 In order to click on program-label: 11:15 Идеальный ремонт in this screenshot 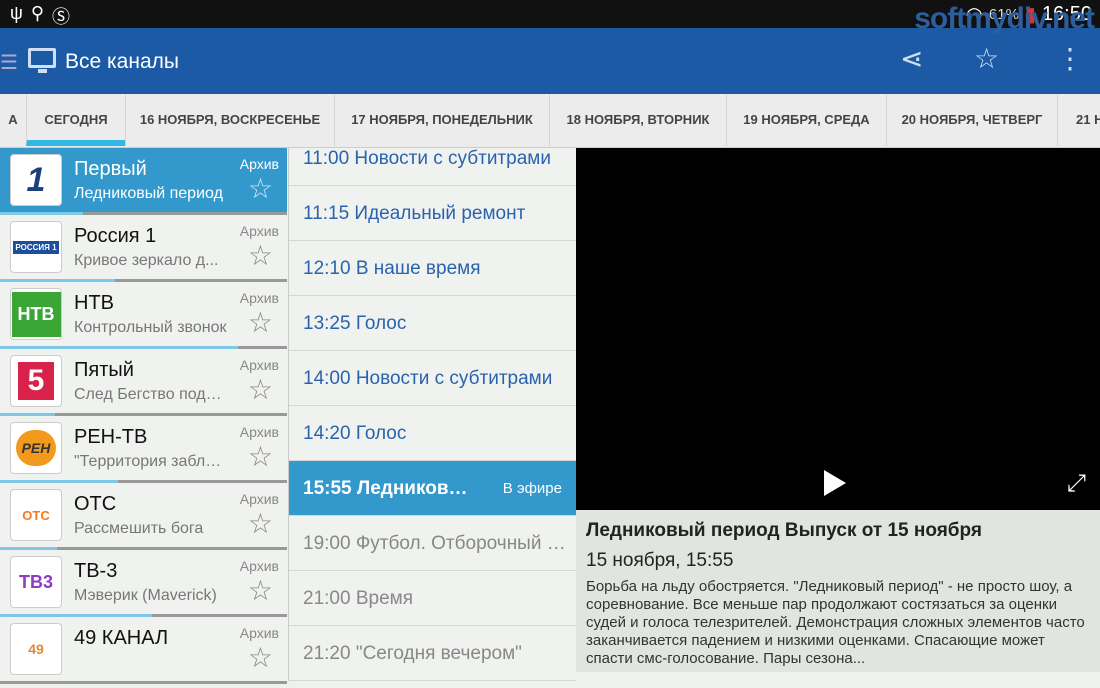, I will do `click(414, 213)`.